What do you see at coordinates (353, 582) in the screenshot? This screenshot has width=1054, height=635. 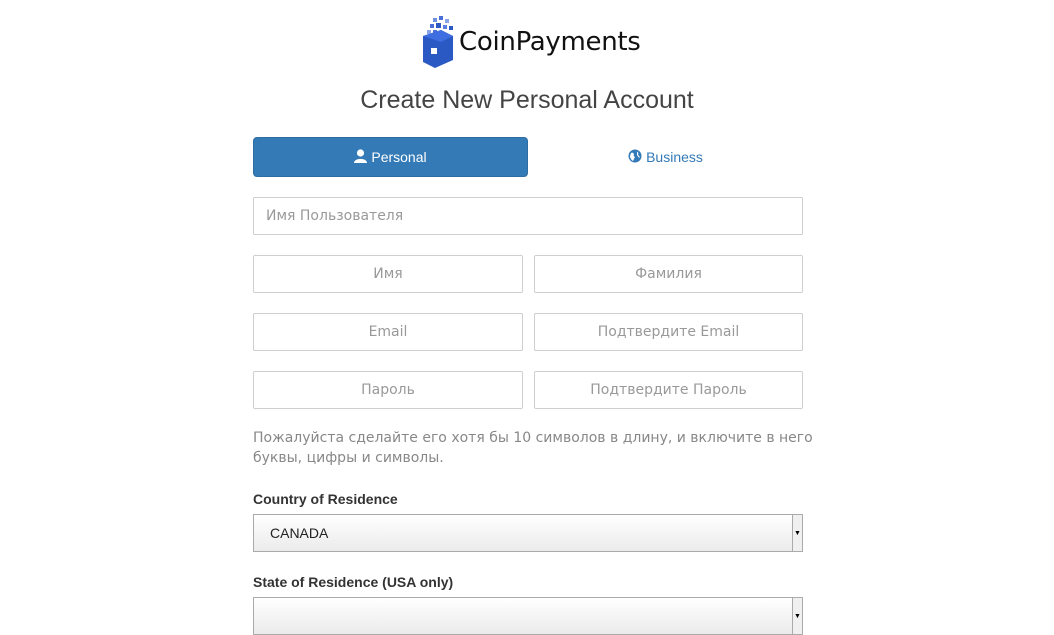 I see `state-label: State of Residence (USA only)` at bounding box center [353, 582].